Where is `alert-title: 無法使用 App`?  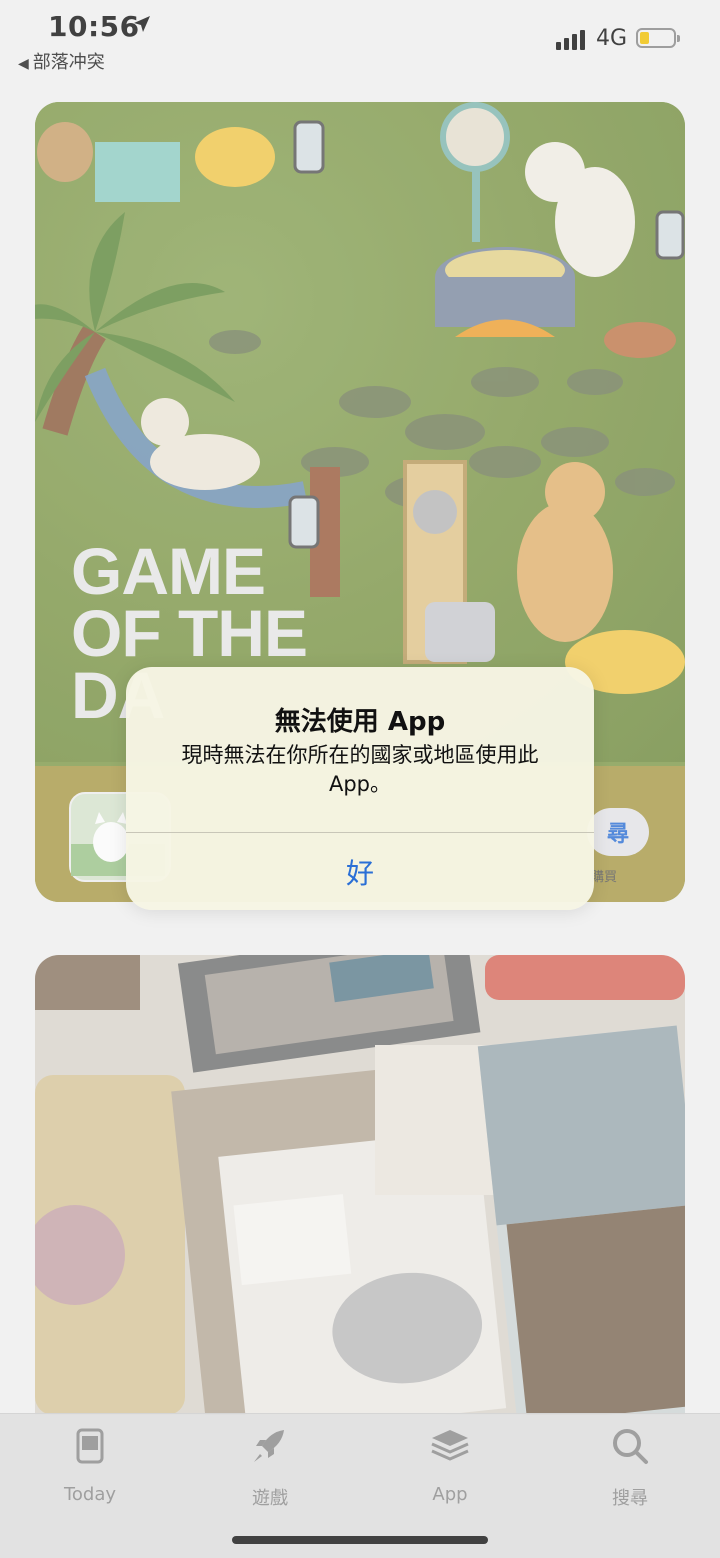 alert-title: 無法使用 App is located at coordinates (360, 722).